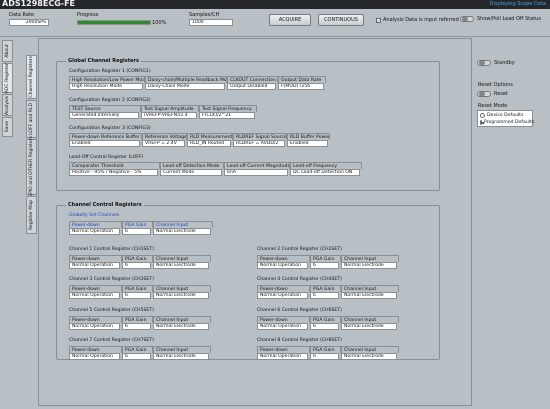 The height and width of the screenshot is (409, 550). What do you see at coordinates (299, 340) in the screenshot?
I see `ch8-title: Channel 8 Control Register (CH8SET)` at bounding box center [299, 340].